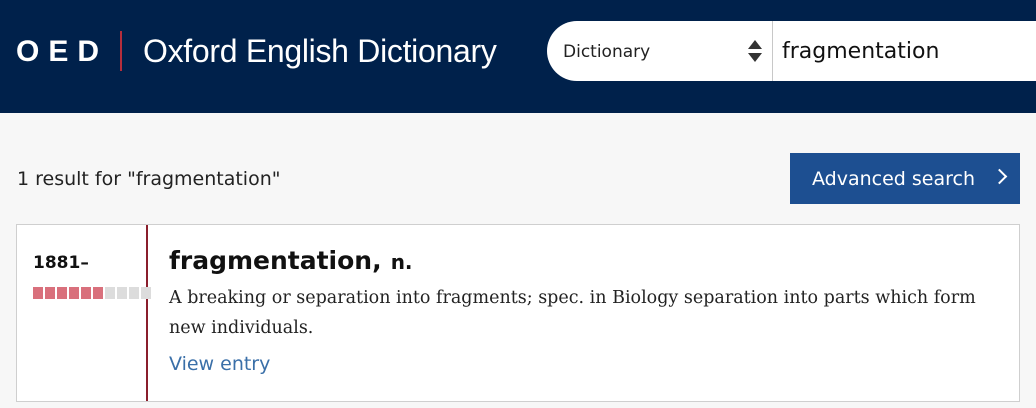 The width and height of the screenshot is (1036, 408). I want to click on site-title: Oxford English Dictionary, so click(320, 51).